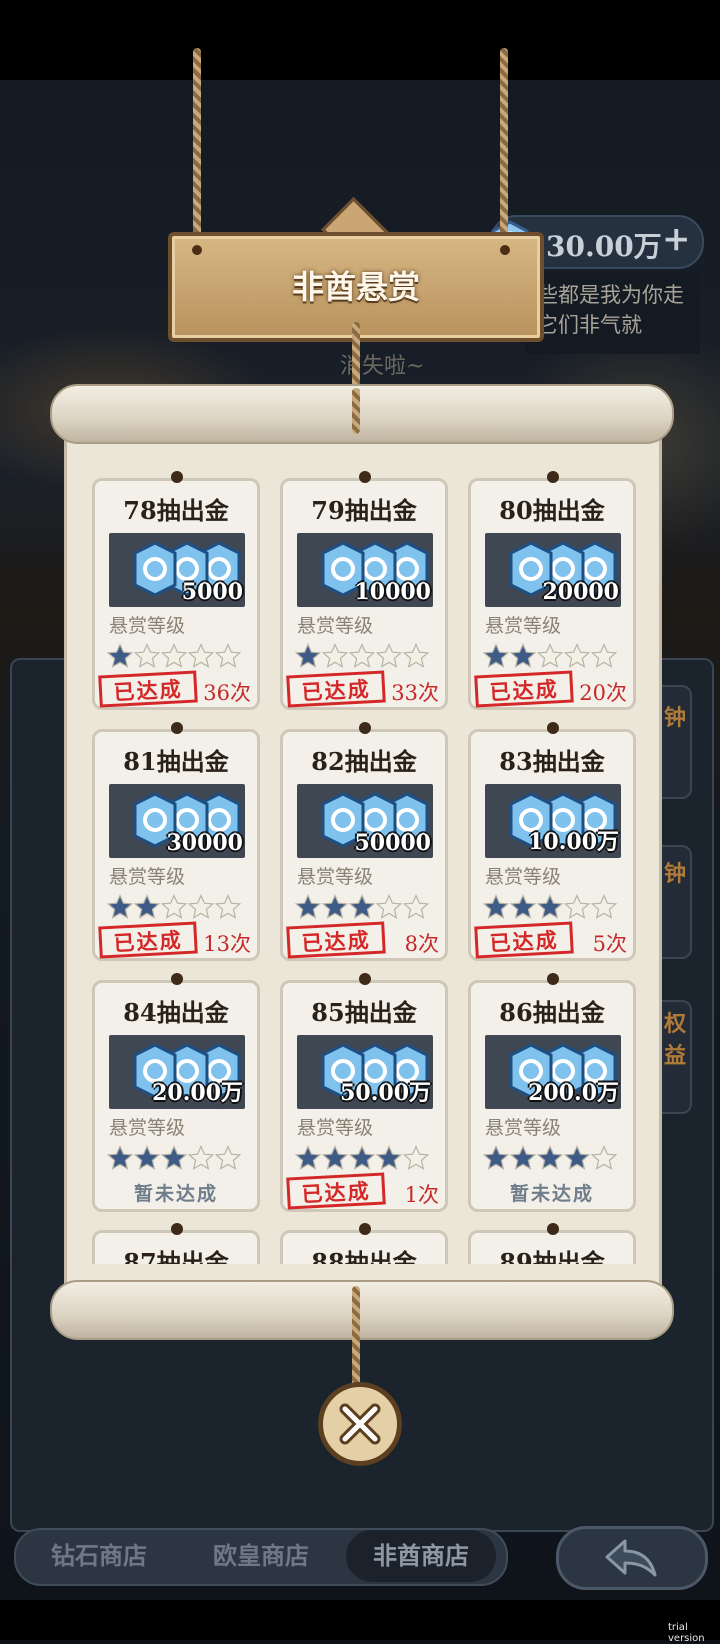 This screenshot has height=1644, width=720. What do you see at coordinates (177, 821) in the screenshot?
I see `reward-image: 30000` at bounding box center [177, 821].